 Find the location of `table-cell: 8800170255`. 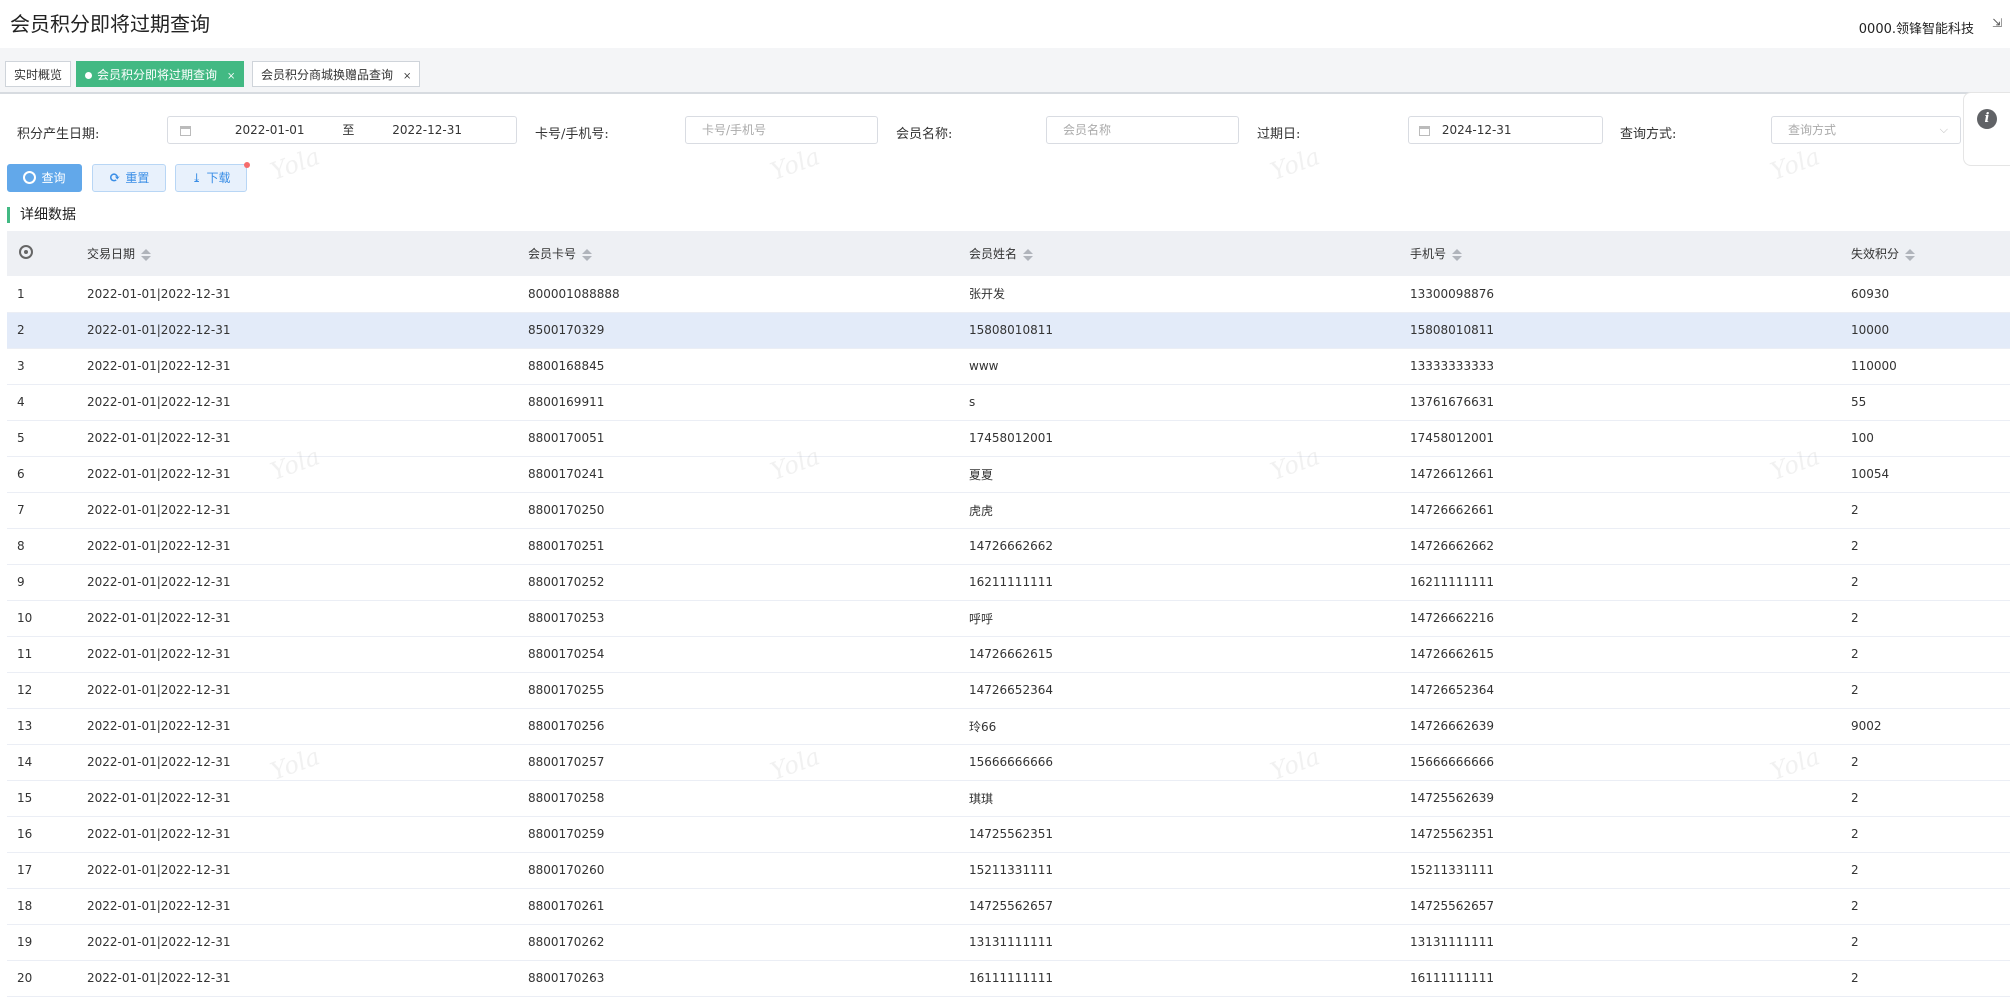

table-cell: 8800170255 is located at coordinates (566, 690).